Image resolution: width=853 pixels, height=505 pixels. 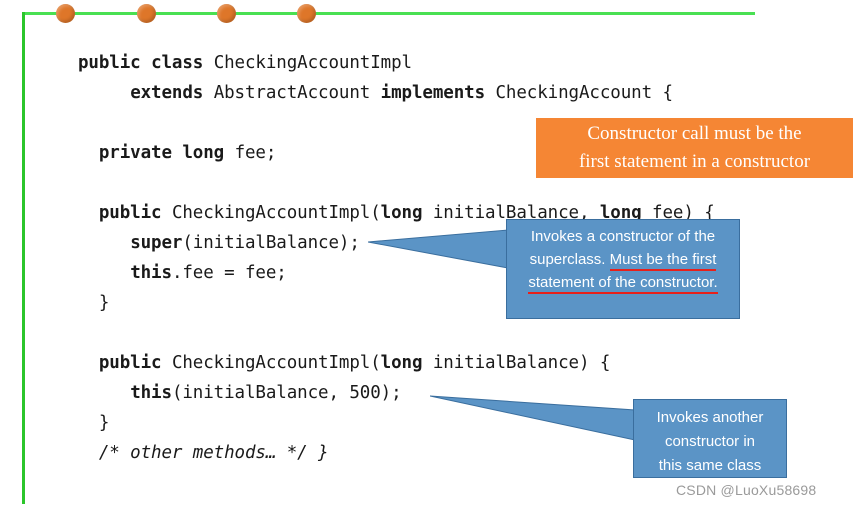 What do you see at coordinates (271, 243) in the screenshot?
I see `code-token-7-3: (initialBalance);` at bounding box center [271, 243].